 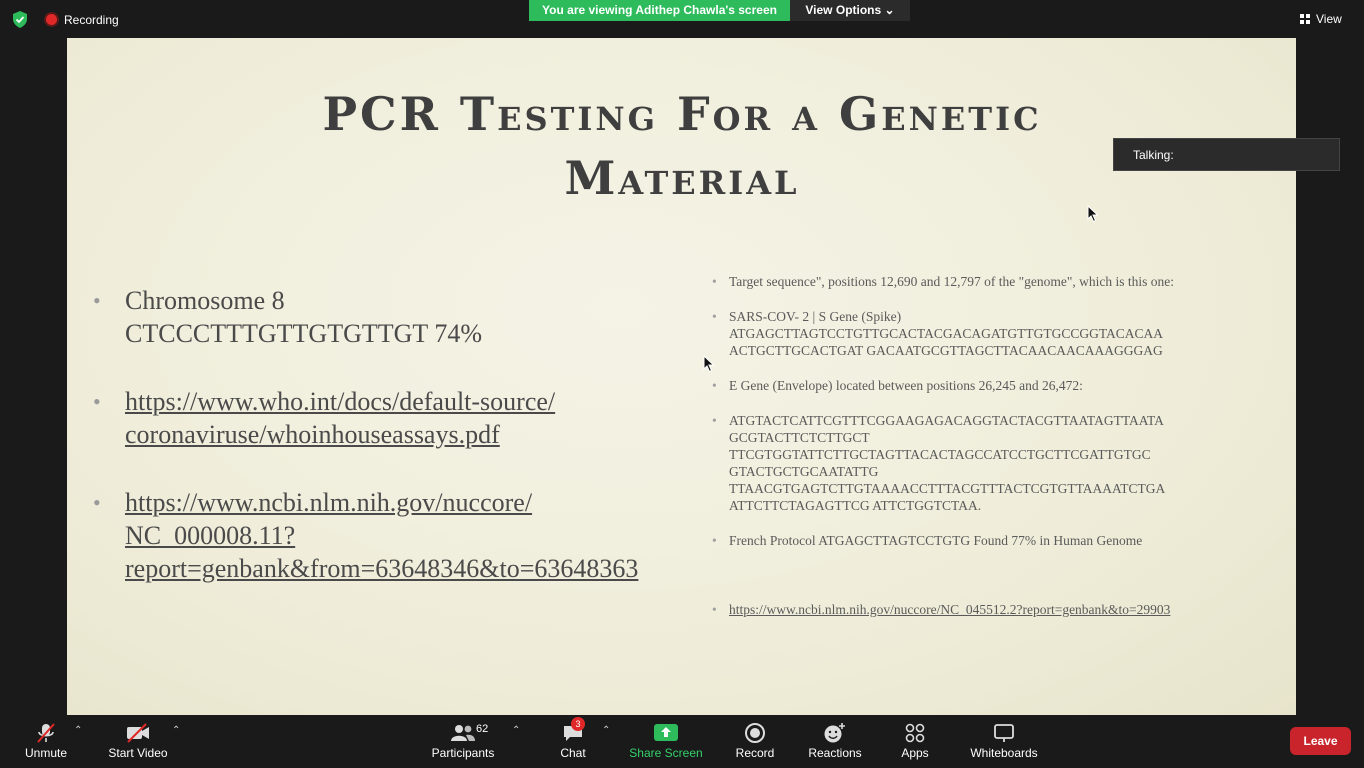 I want to click on whiteboards-button: Whiteboards, so click(x=1004, y=741).